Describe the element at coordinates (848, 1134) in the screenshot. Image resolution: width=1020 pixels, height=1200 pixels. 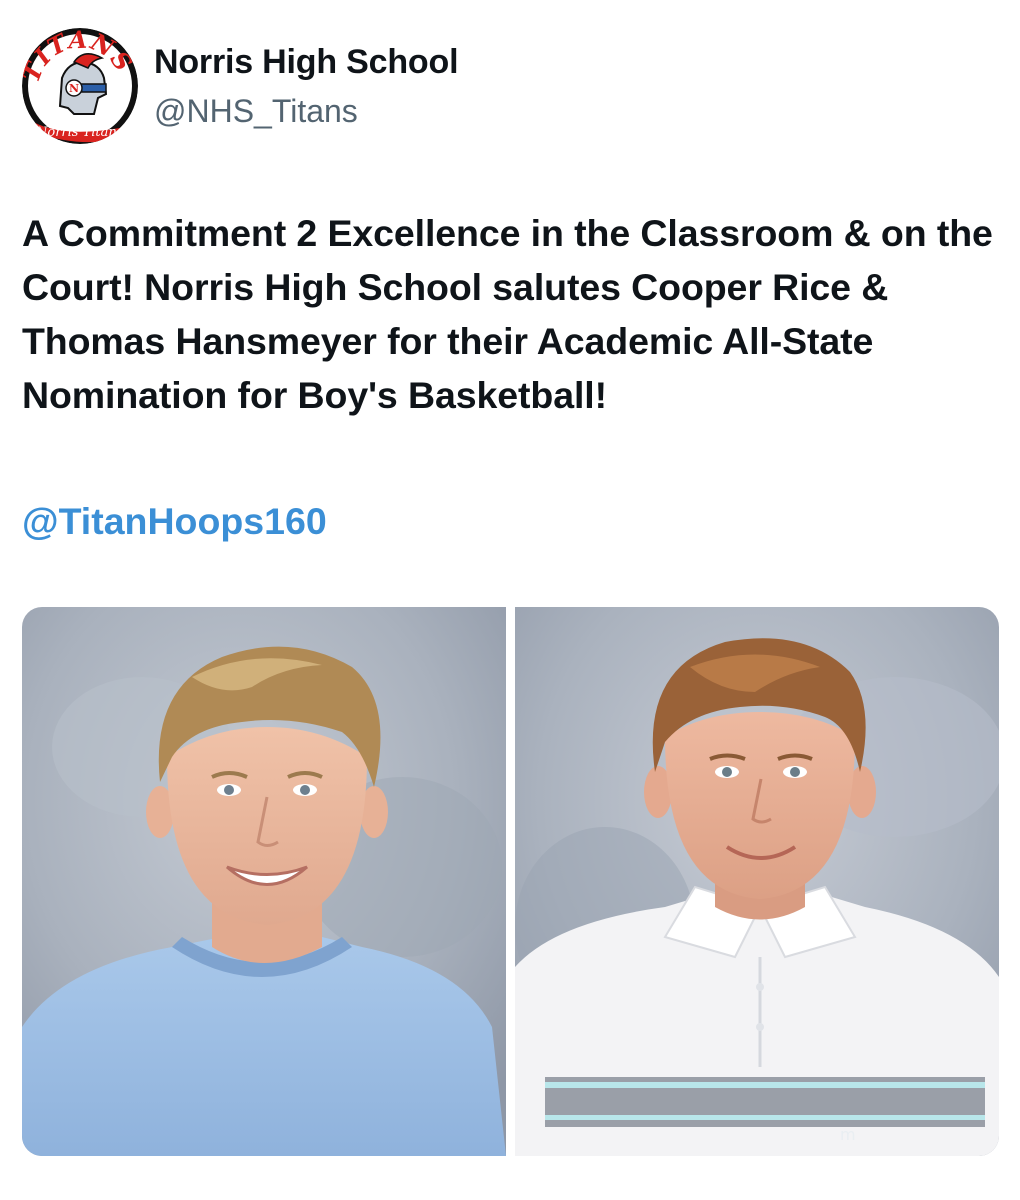
I see `svg-text: m` at that location.